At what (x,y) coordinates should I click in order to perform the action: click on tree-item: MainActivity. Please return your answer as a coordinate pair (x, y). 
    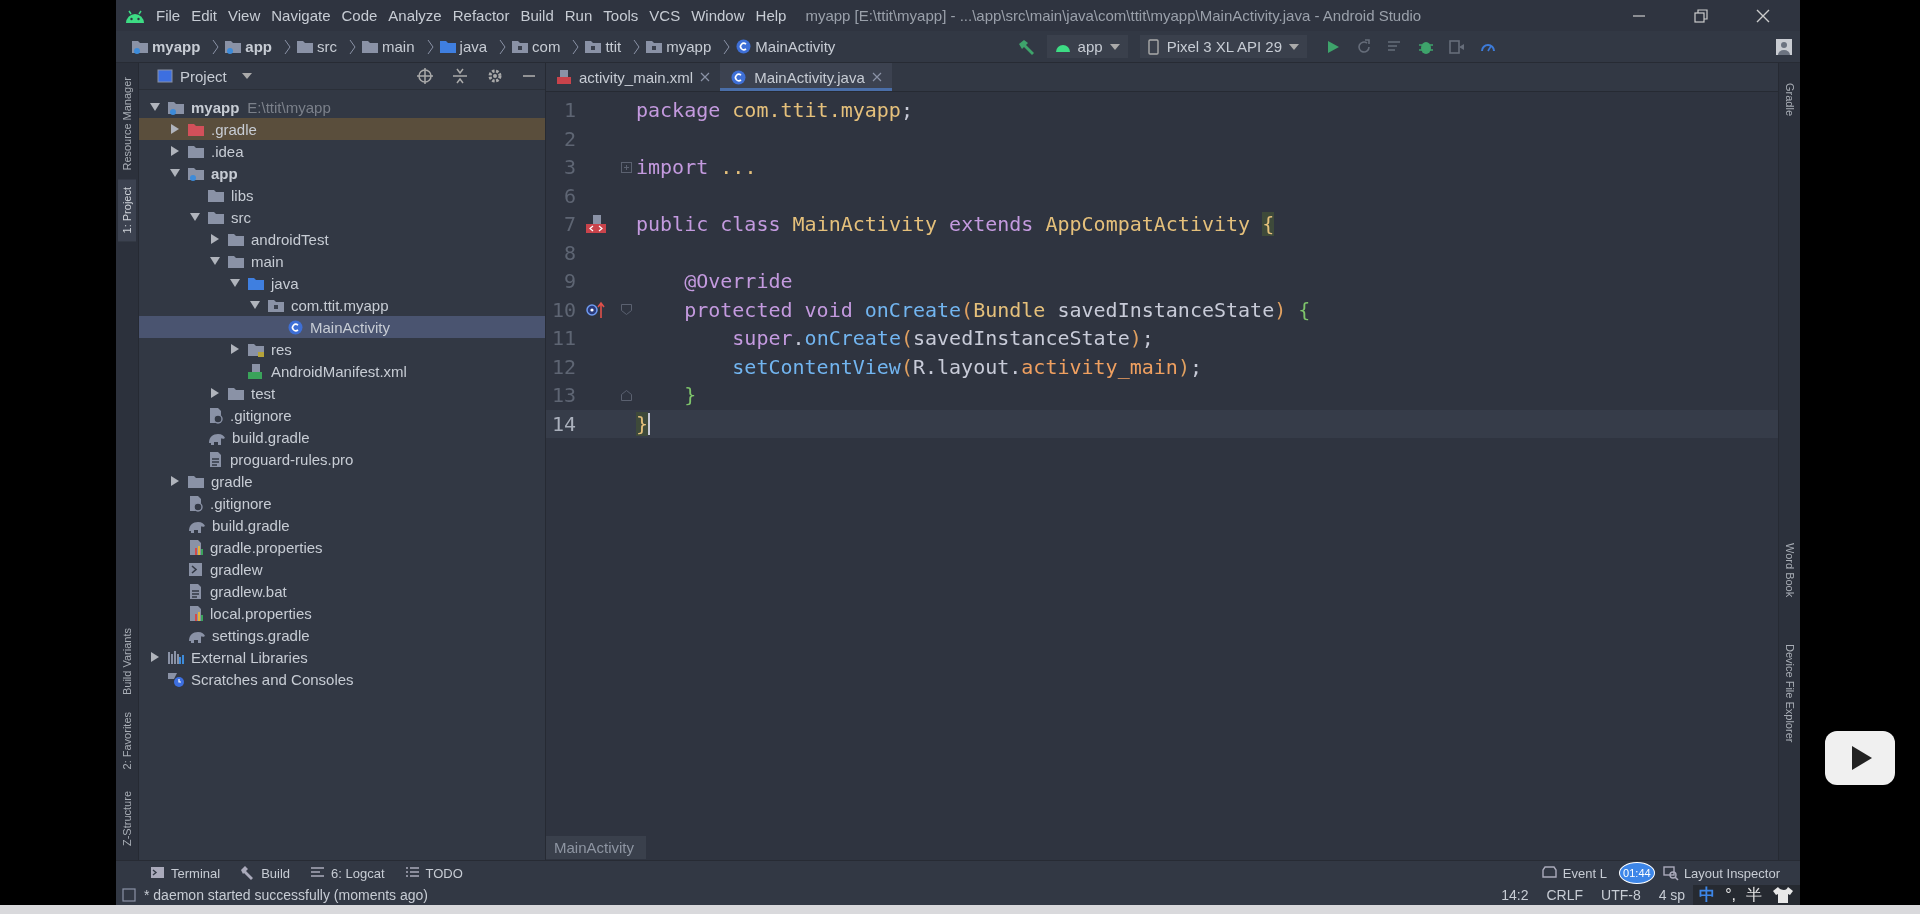
    Looking at the image, I should click on (342, 327).